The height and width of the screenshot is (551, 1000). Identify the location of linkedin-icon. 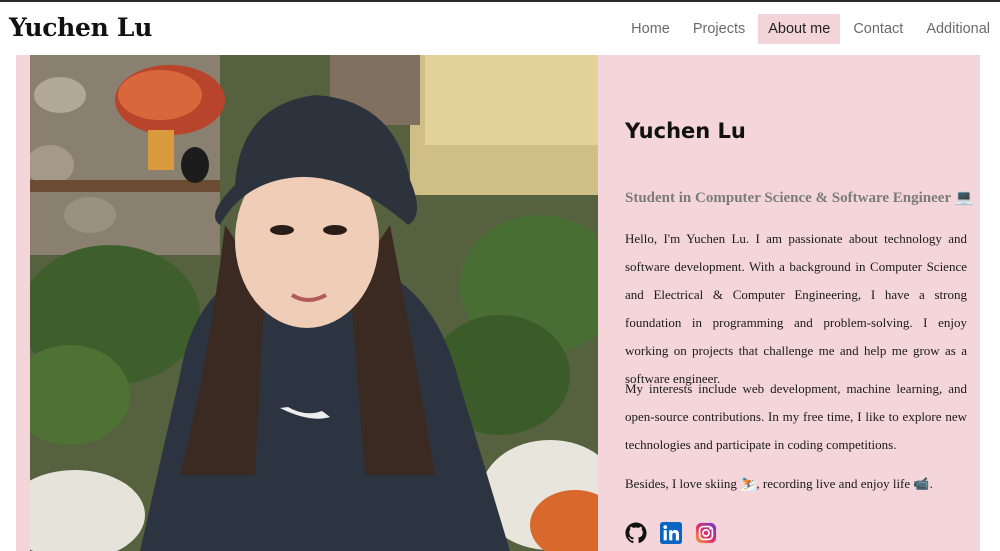
(671, 533).